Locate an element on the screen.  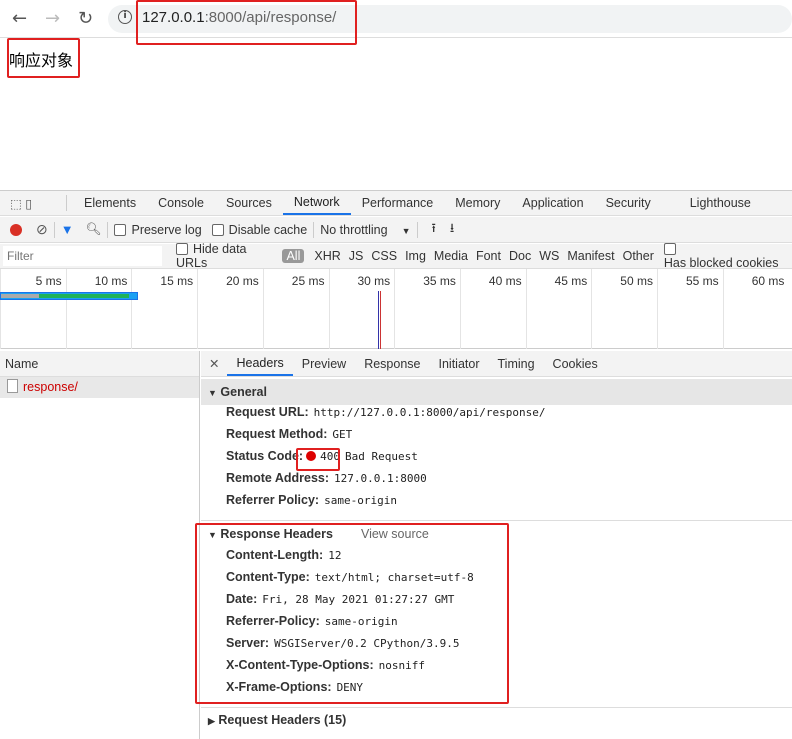
filter-type-doc: Doc is located at coordinates (520, 256).